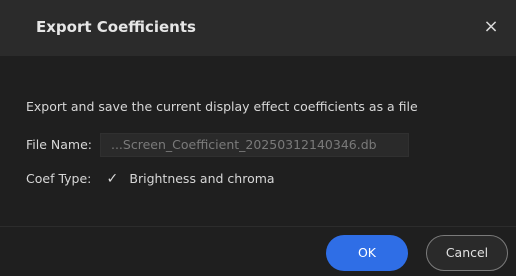  Describe the element at coordinates (59, 144) in the screenshot. I see `file-name-label: File Name:` at that location.